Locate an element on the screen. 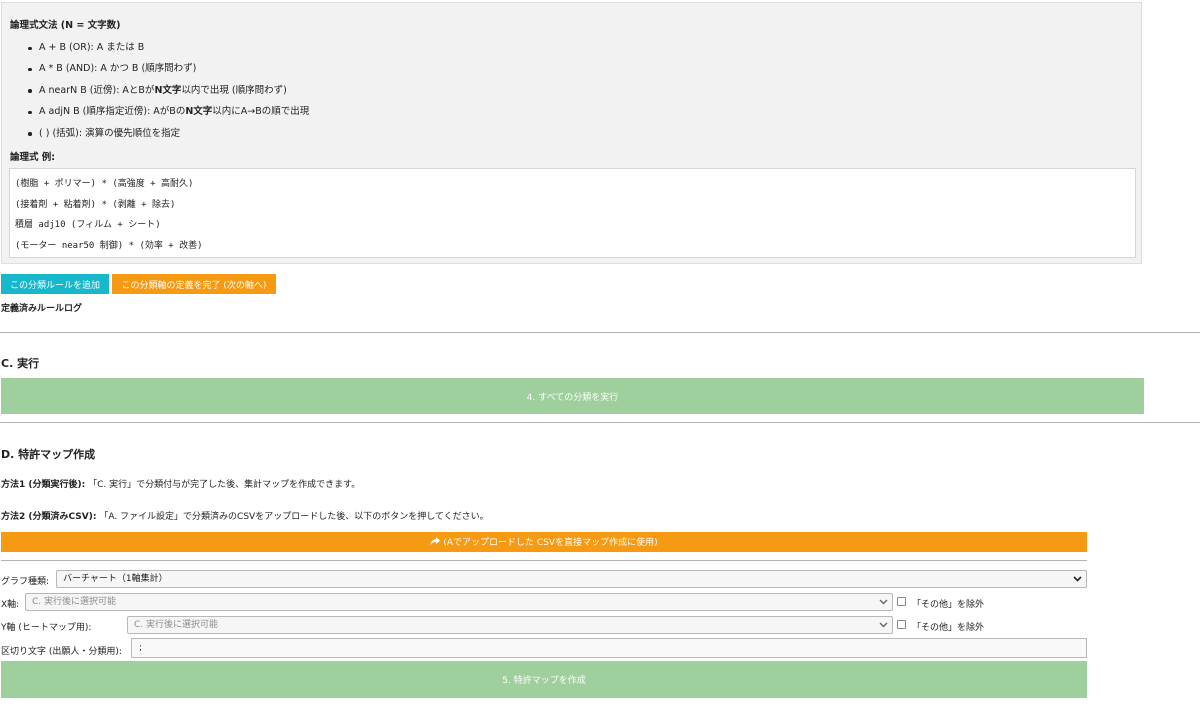 Image resolution: width=1200 pixels, height=706 pixels. exclude-other-x-label: 「その他」を除外 is located at coordinates (948, 605).